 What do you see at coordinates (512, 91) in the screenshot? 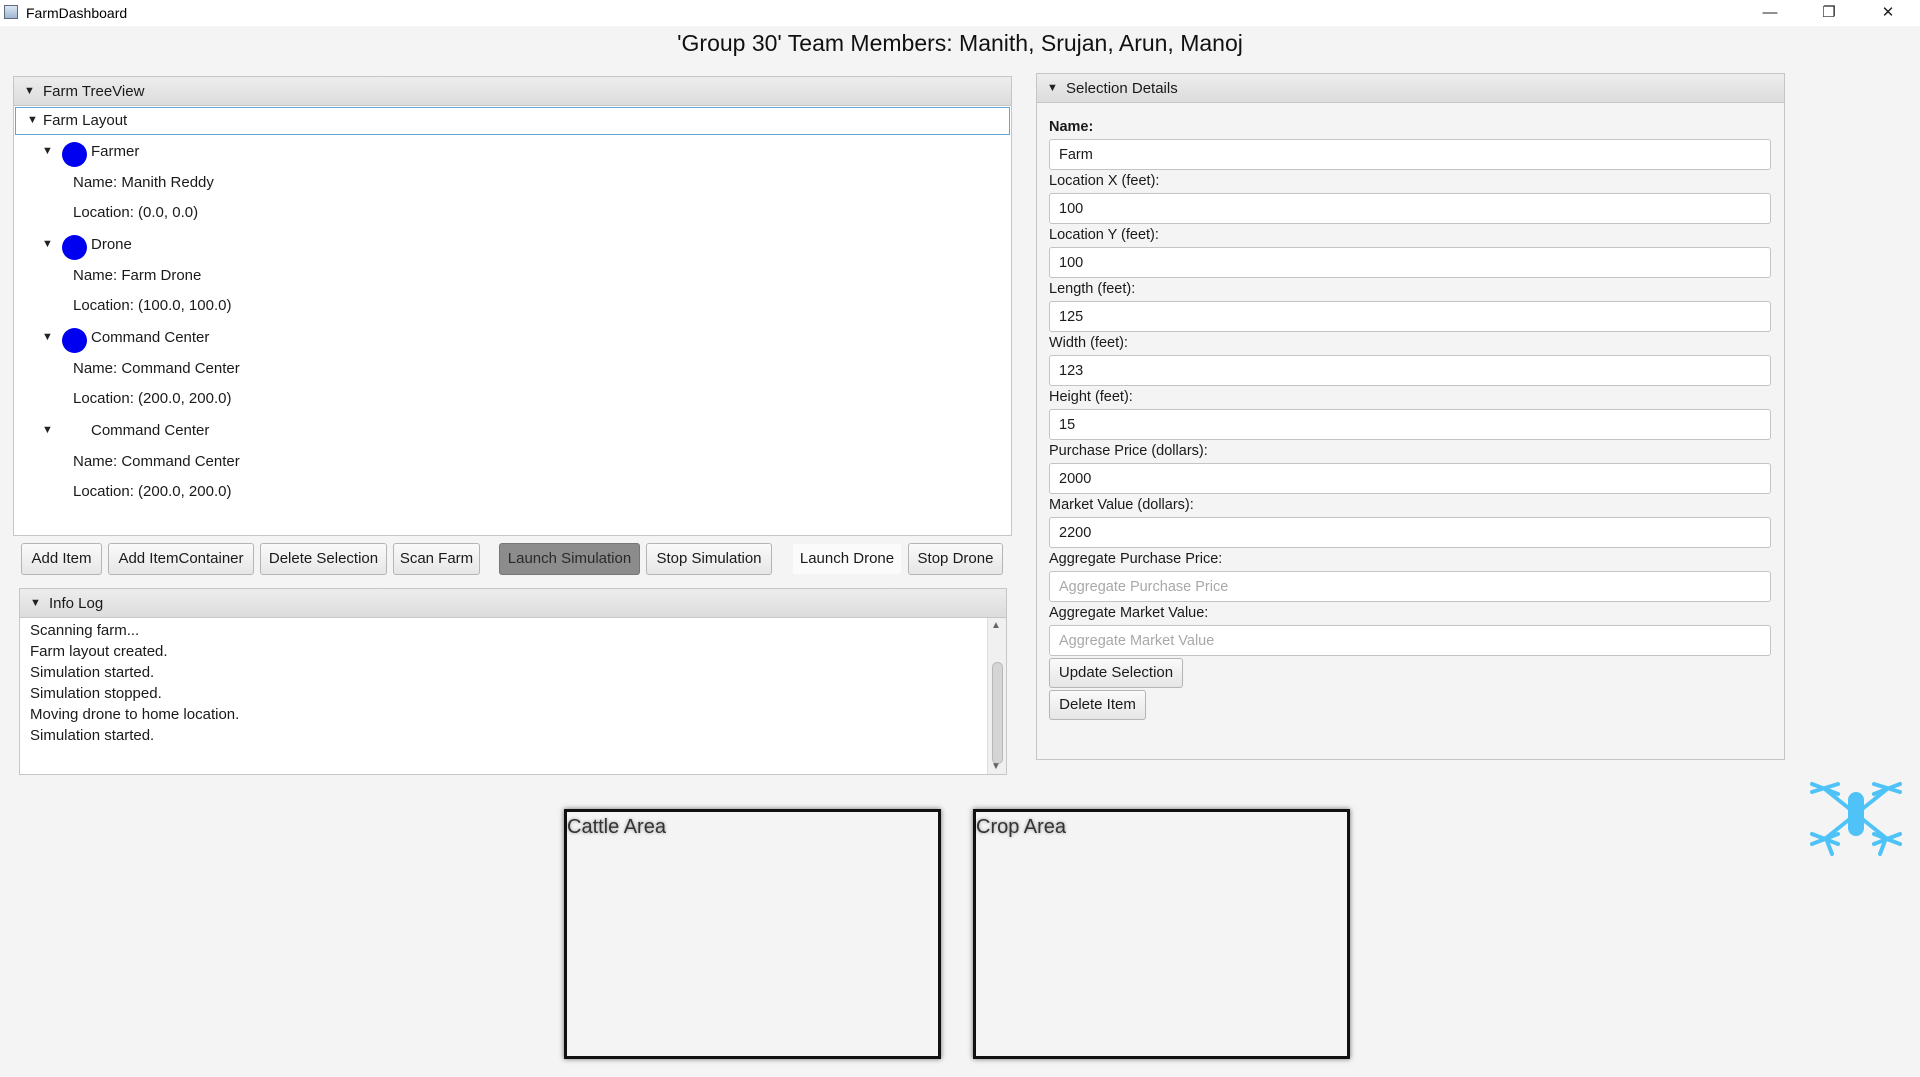
I see `farm-treeview-header: ▼ Farm TreeView` at bounding box center [512, 91].